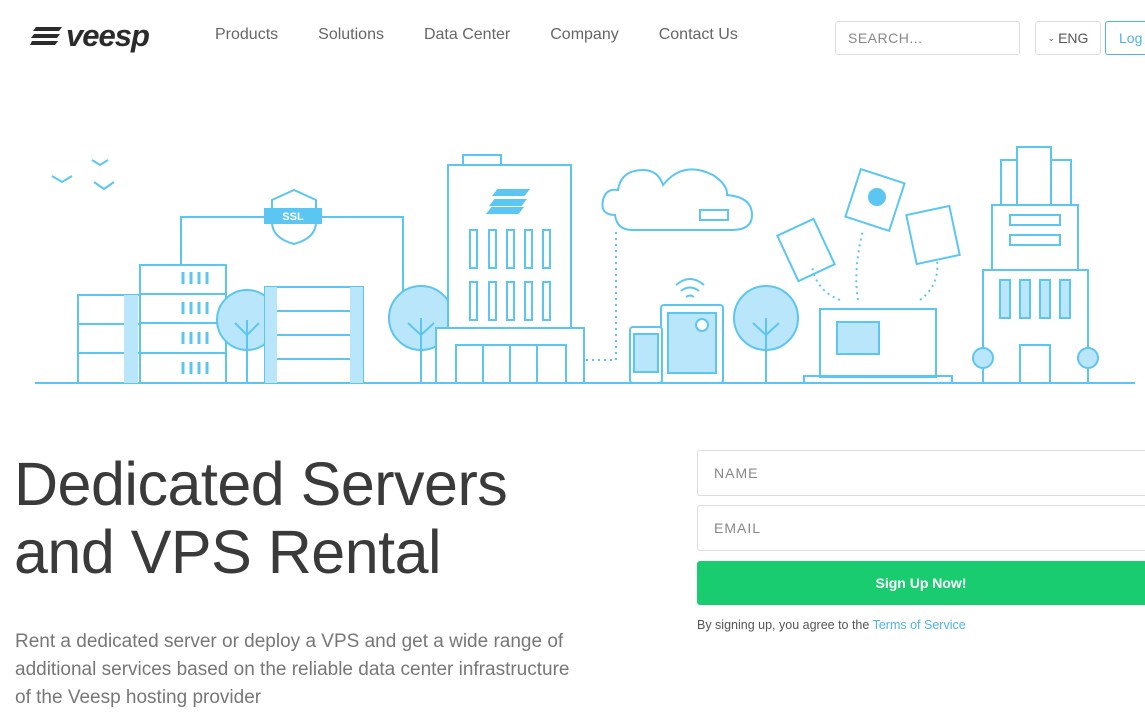  Describe the element at coordinates (921, 528) in the screenshot. I see `email-input` at that location.